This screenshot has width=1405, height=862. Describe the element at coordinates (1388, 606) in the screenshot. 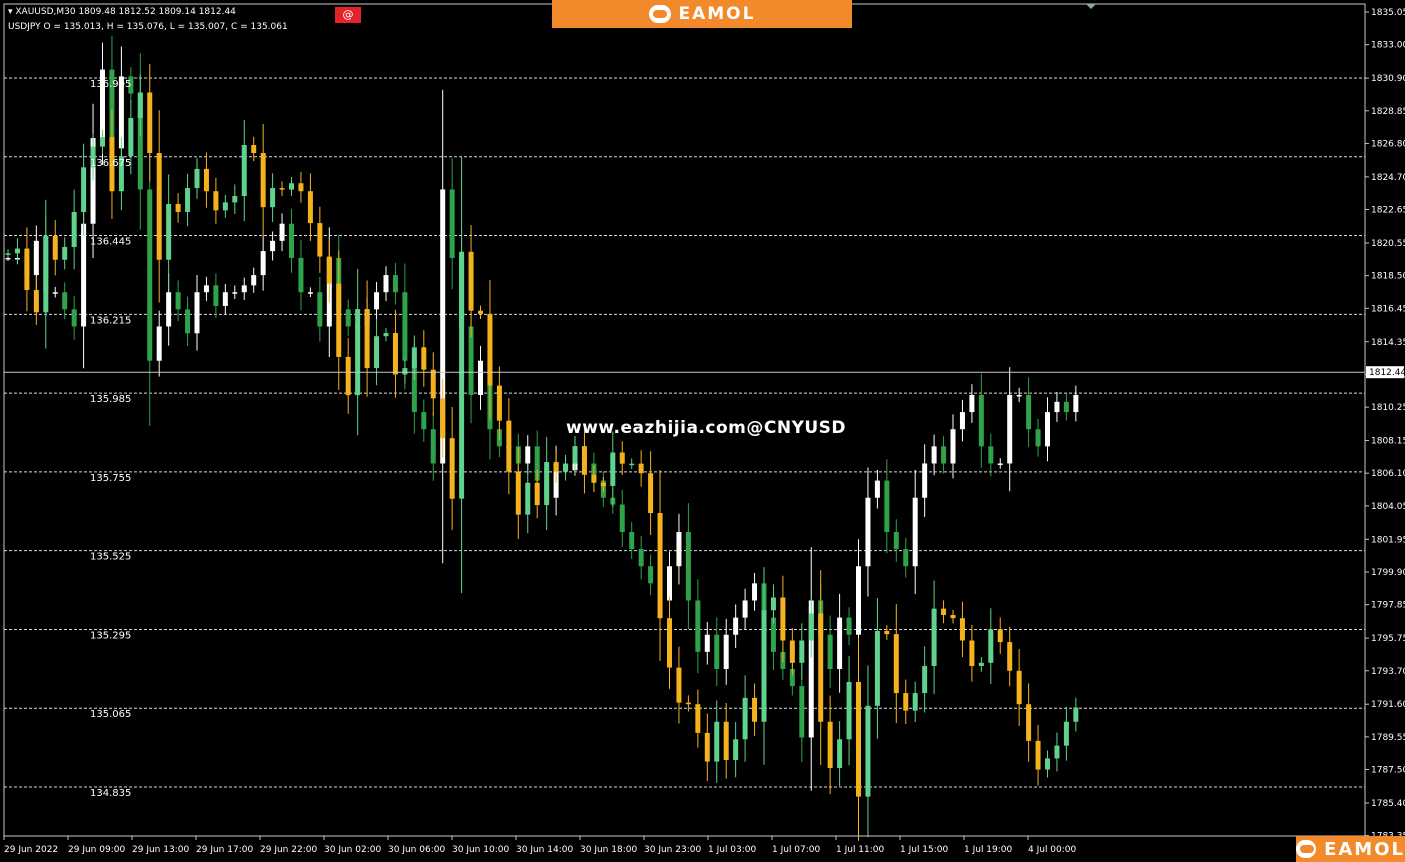

I see `right-axis-label: 1797.85` at that location.